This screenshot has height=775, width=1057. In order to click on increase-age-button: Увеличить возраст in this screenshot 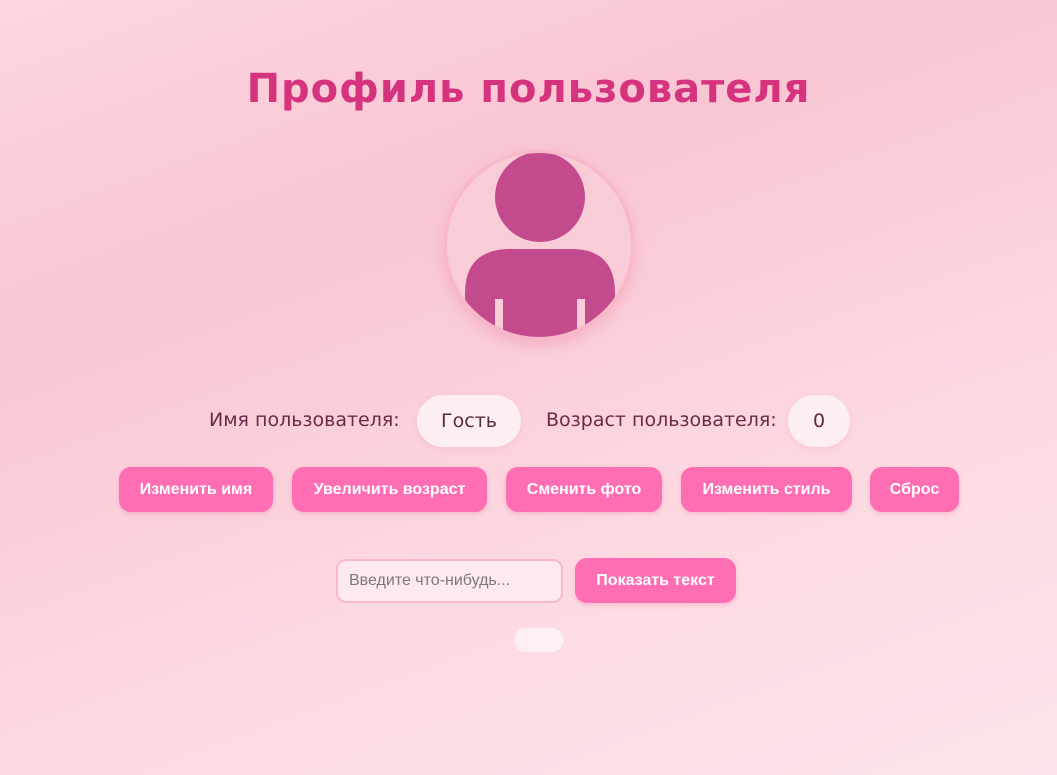, I will do `click(389, 489)`.